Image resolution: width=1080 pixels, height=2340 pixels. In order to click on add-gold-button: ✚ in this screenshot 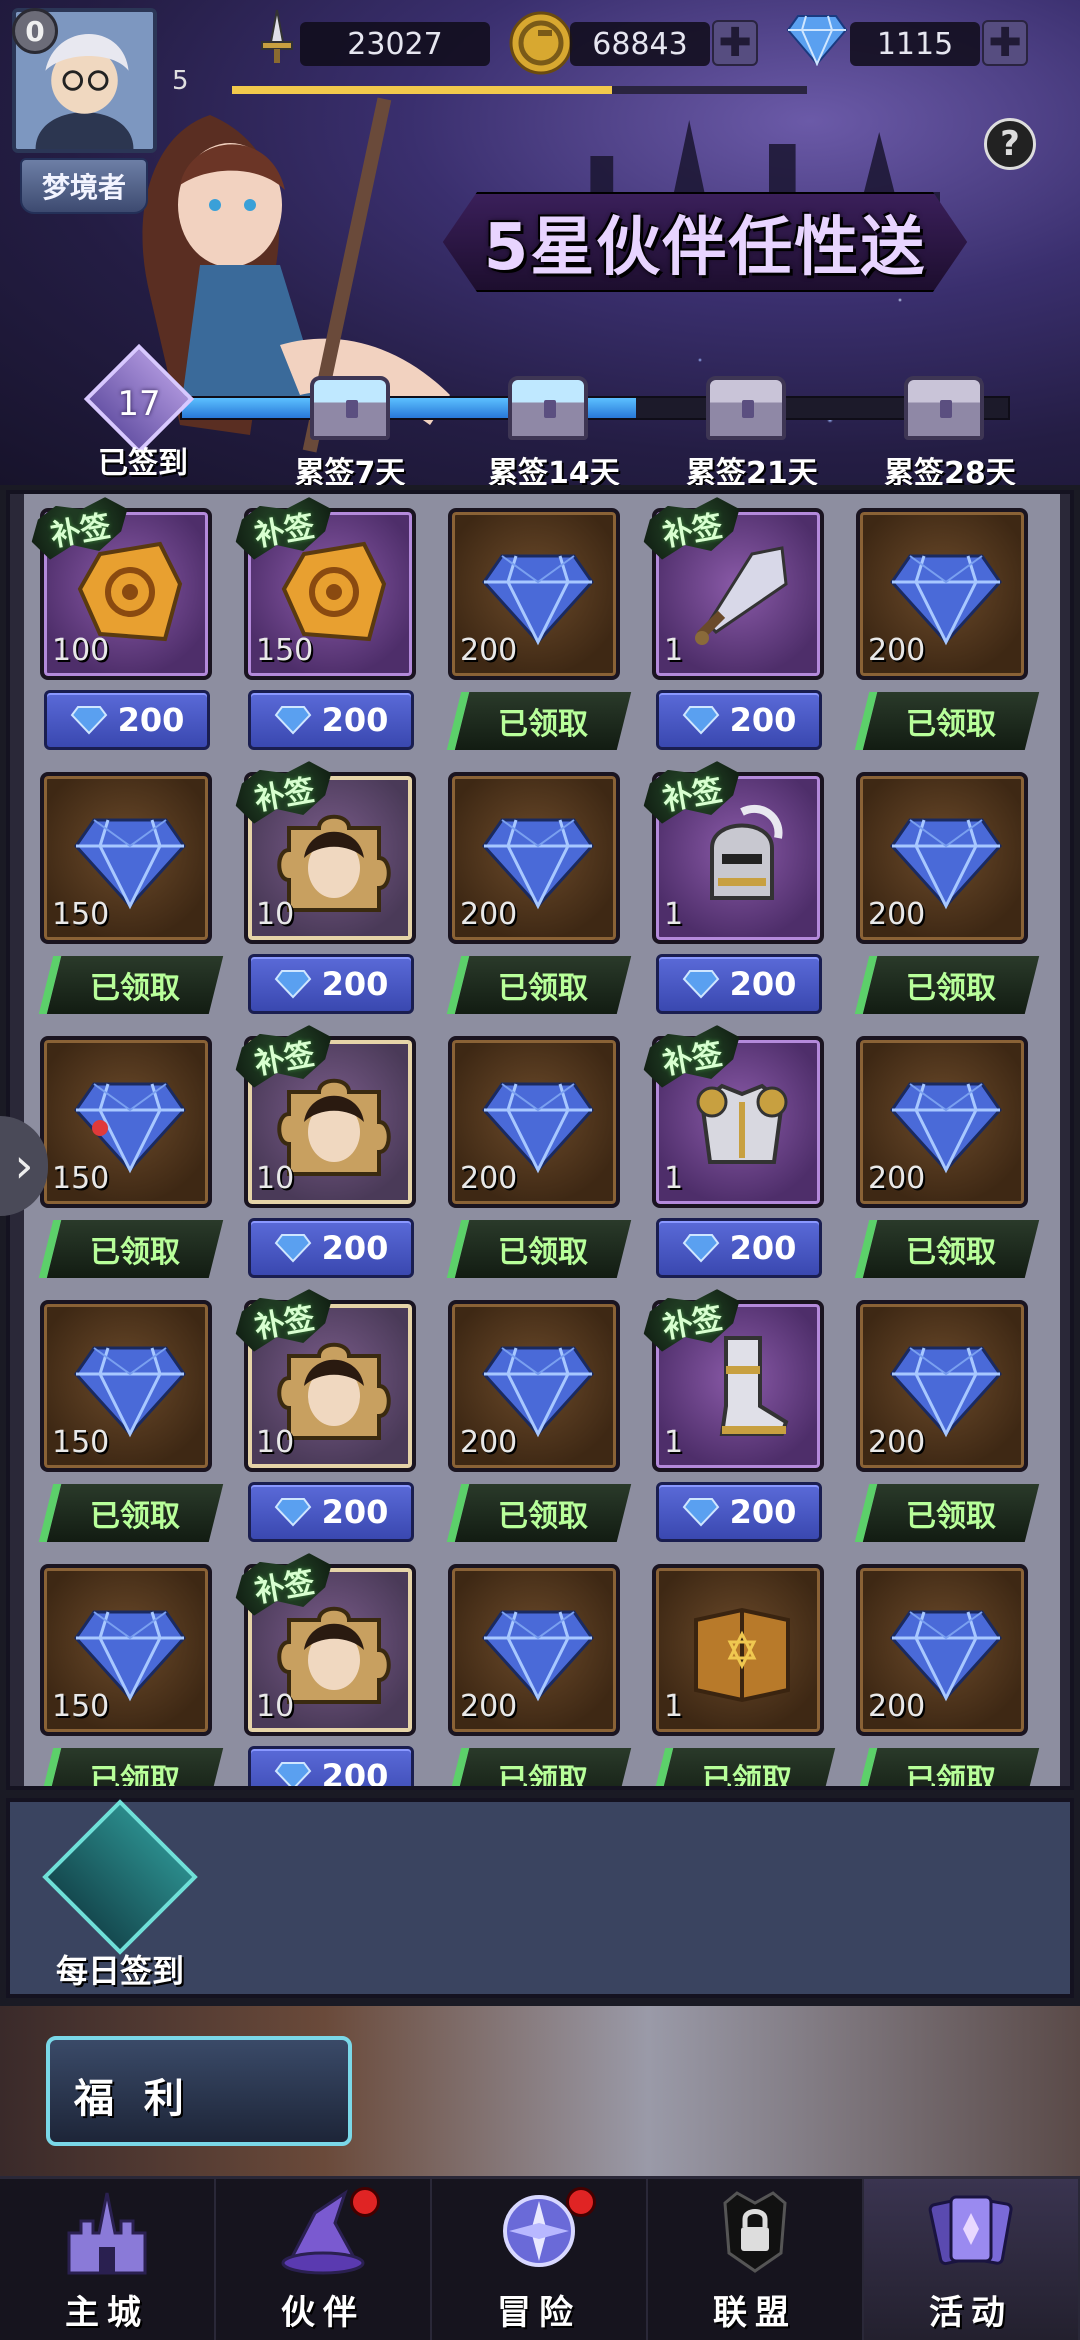, I will do `click(735, 43)`.